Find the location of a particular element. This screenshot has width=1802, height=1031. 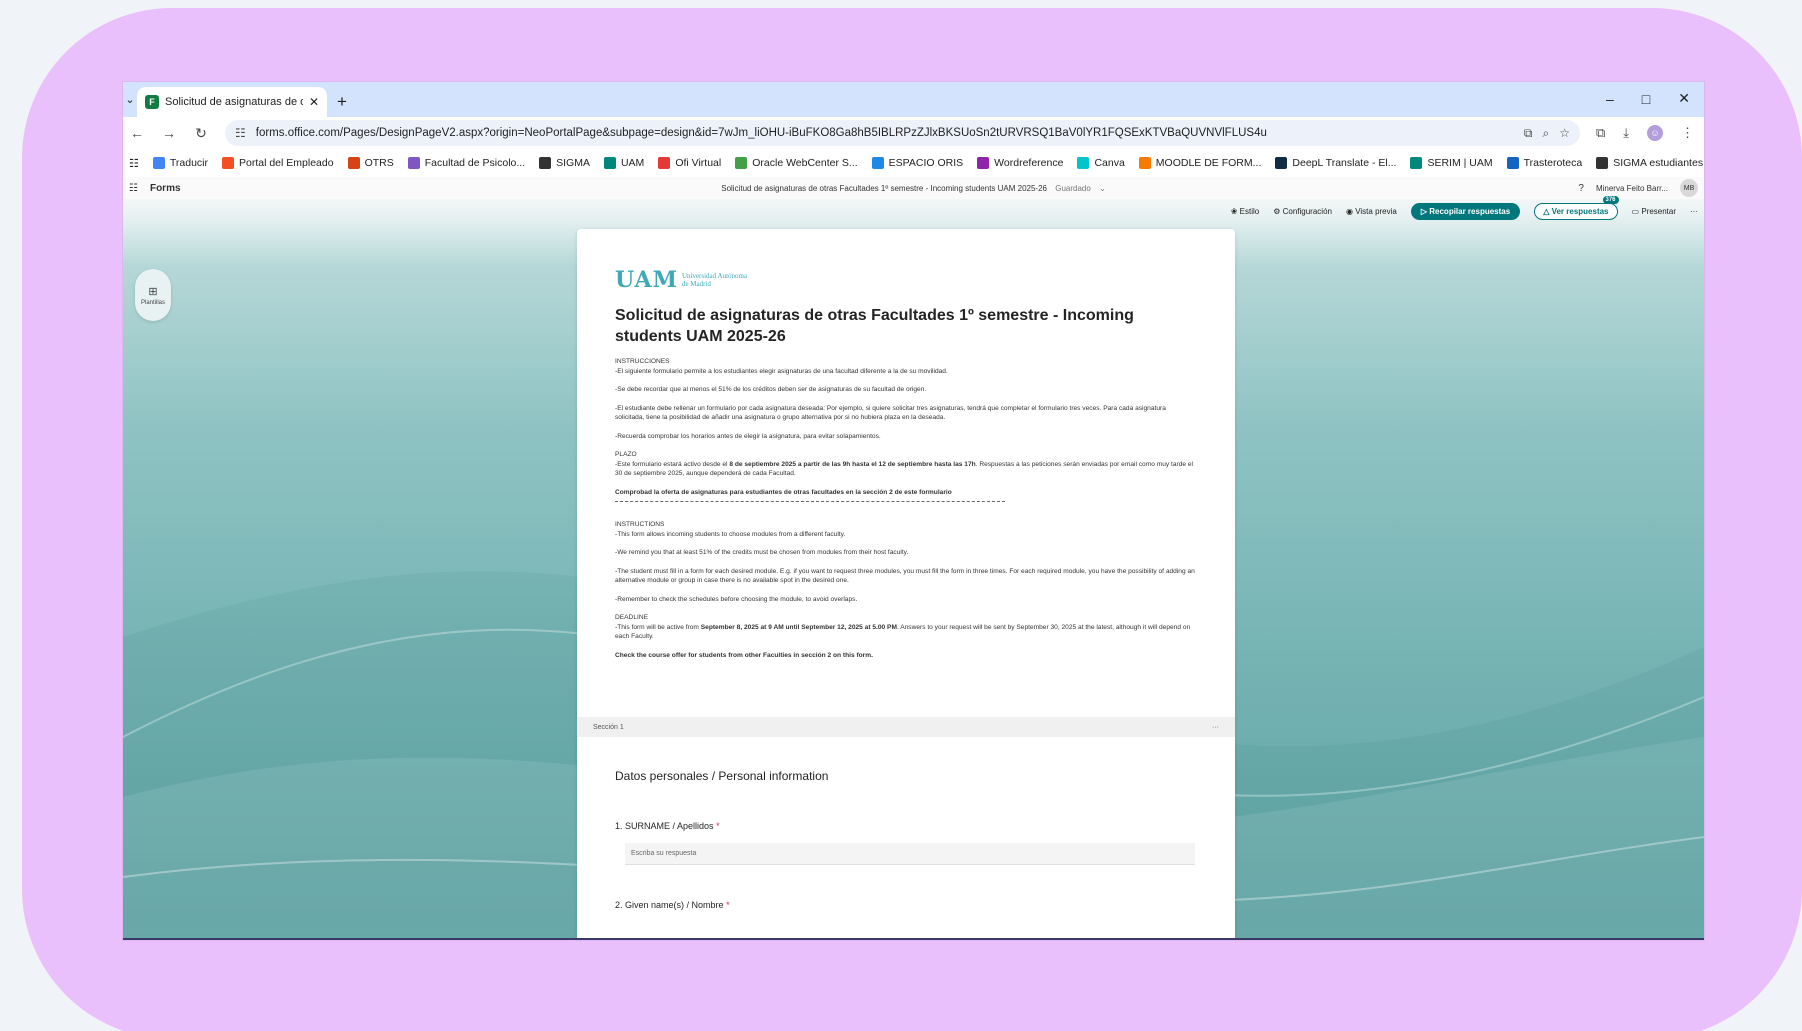

style-button: ❀ Estilo is located at coordinates (1245, 211).